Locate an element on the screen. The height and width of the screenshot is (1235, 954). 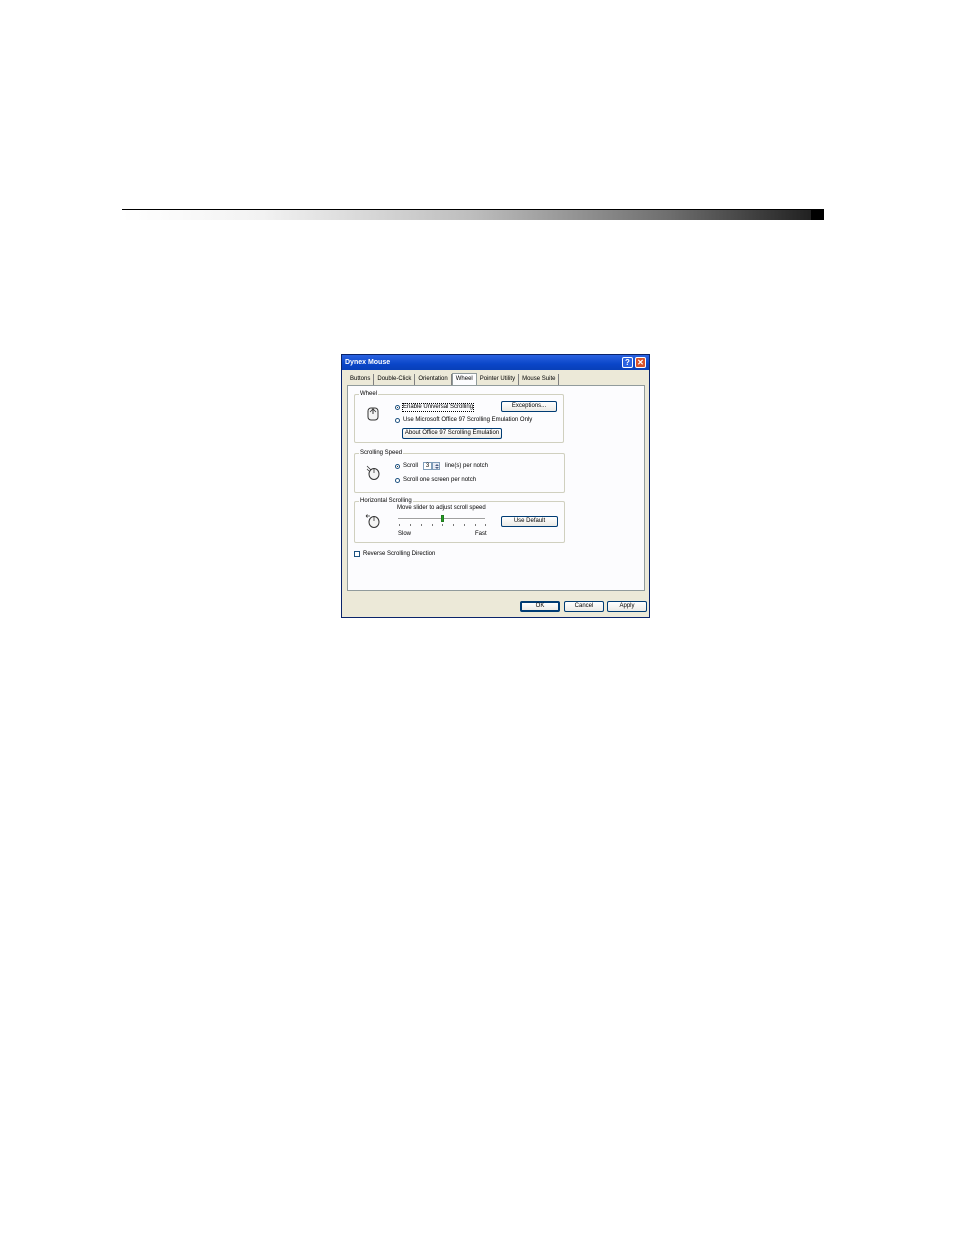
label-lines-per-notch: line(s) per notch is located at coordinates (467, 466).